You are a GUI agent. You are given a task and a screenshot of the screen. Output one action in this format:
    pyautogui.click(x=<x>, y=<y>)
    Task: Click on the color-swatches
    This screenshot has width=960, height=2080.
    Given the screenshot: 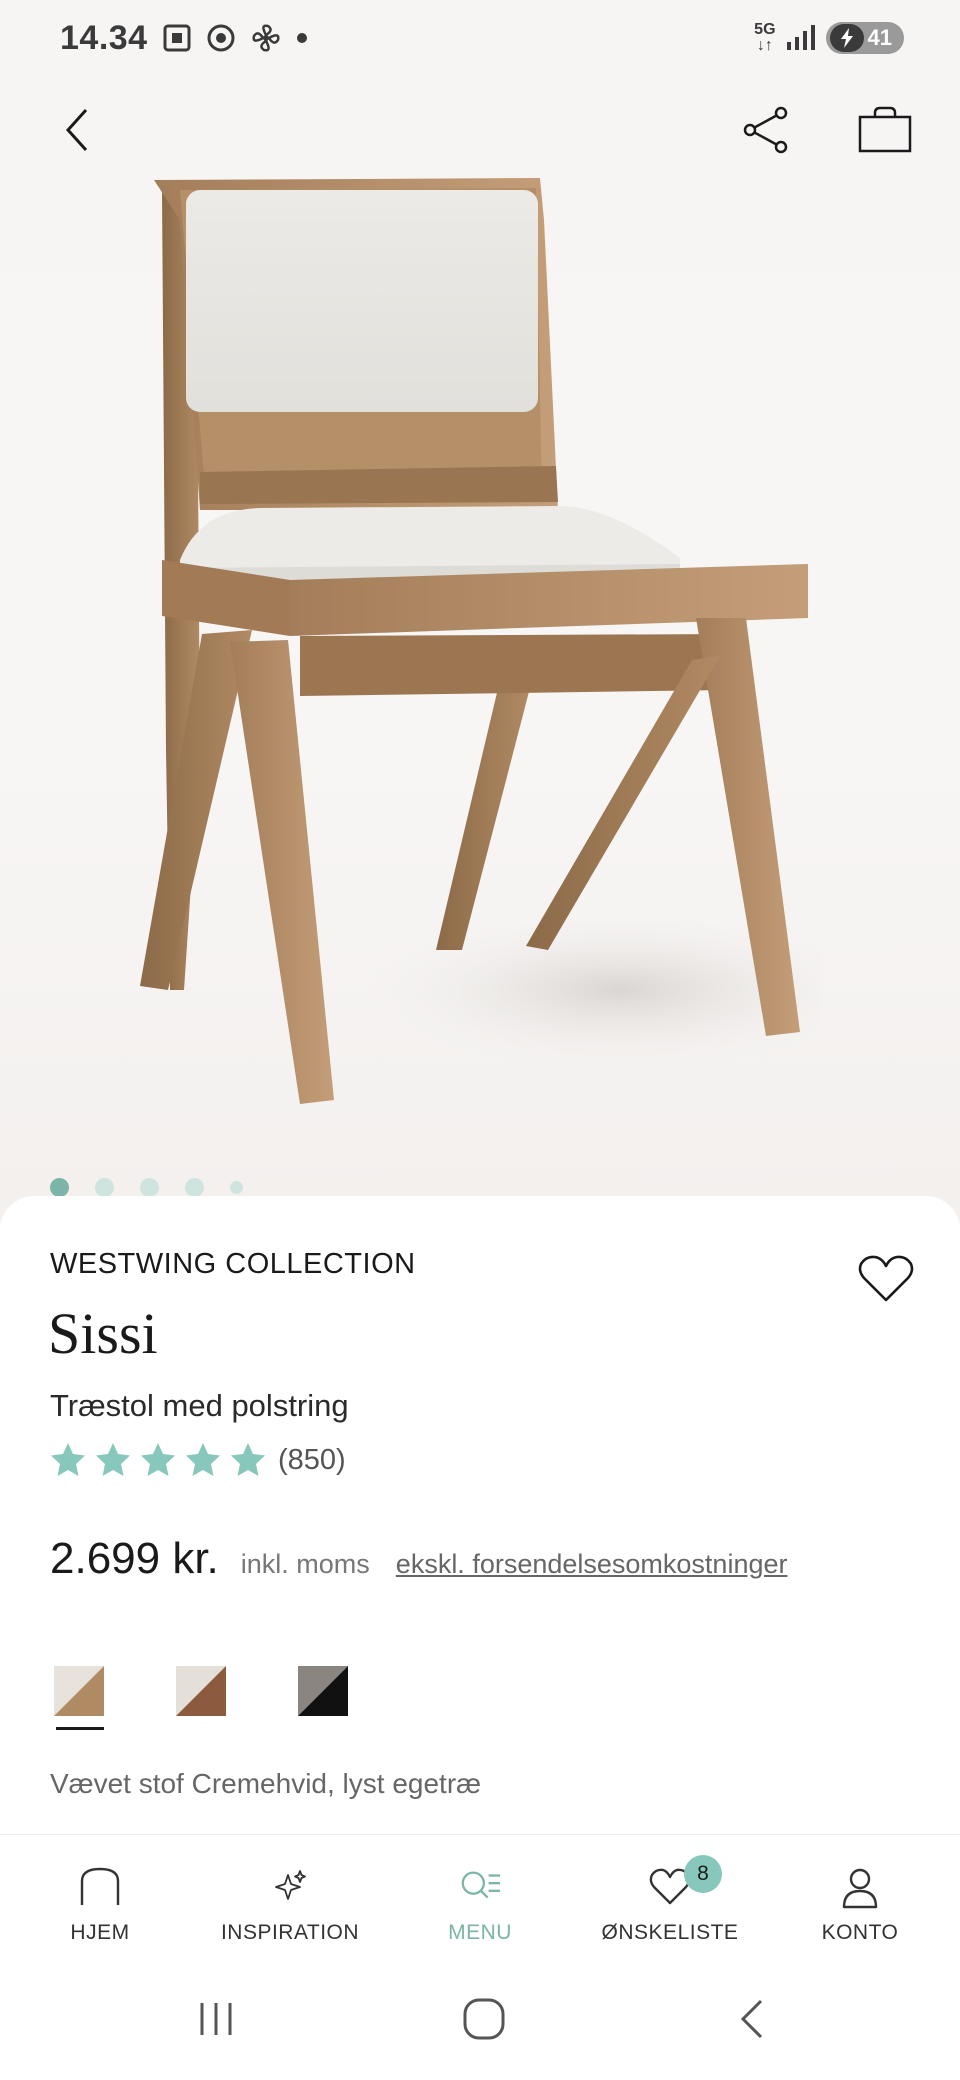 What is the action you would take?
    pyautogui.click(x=202, y=1698)
    